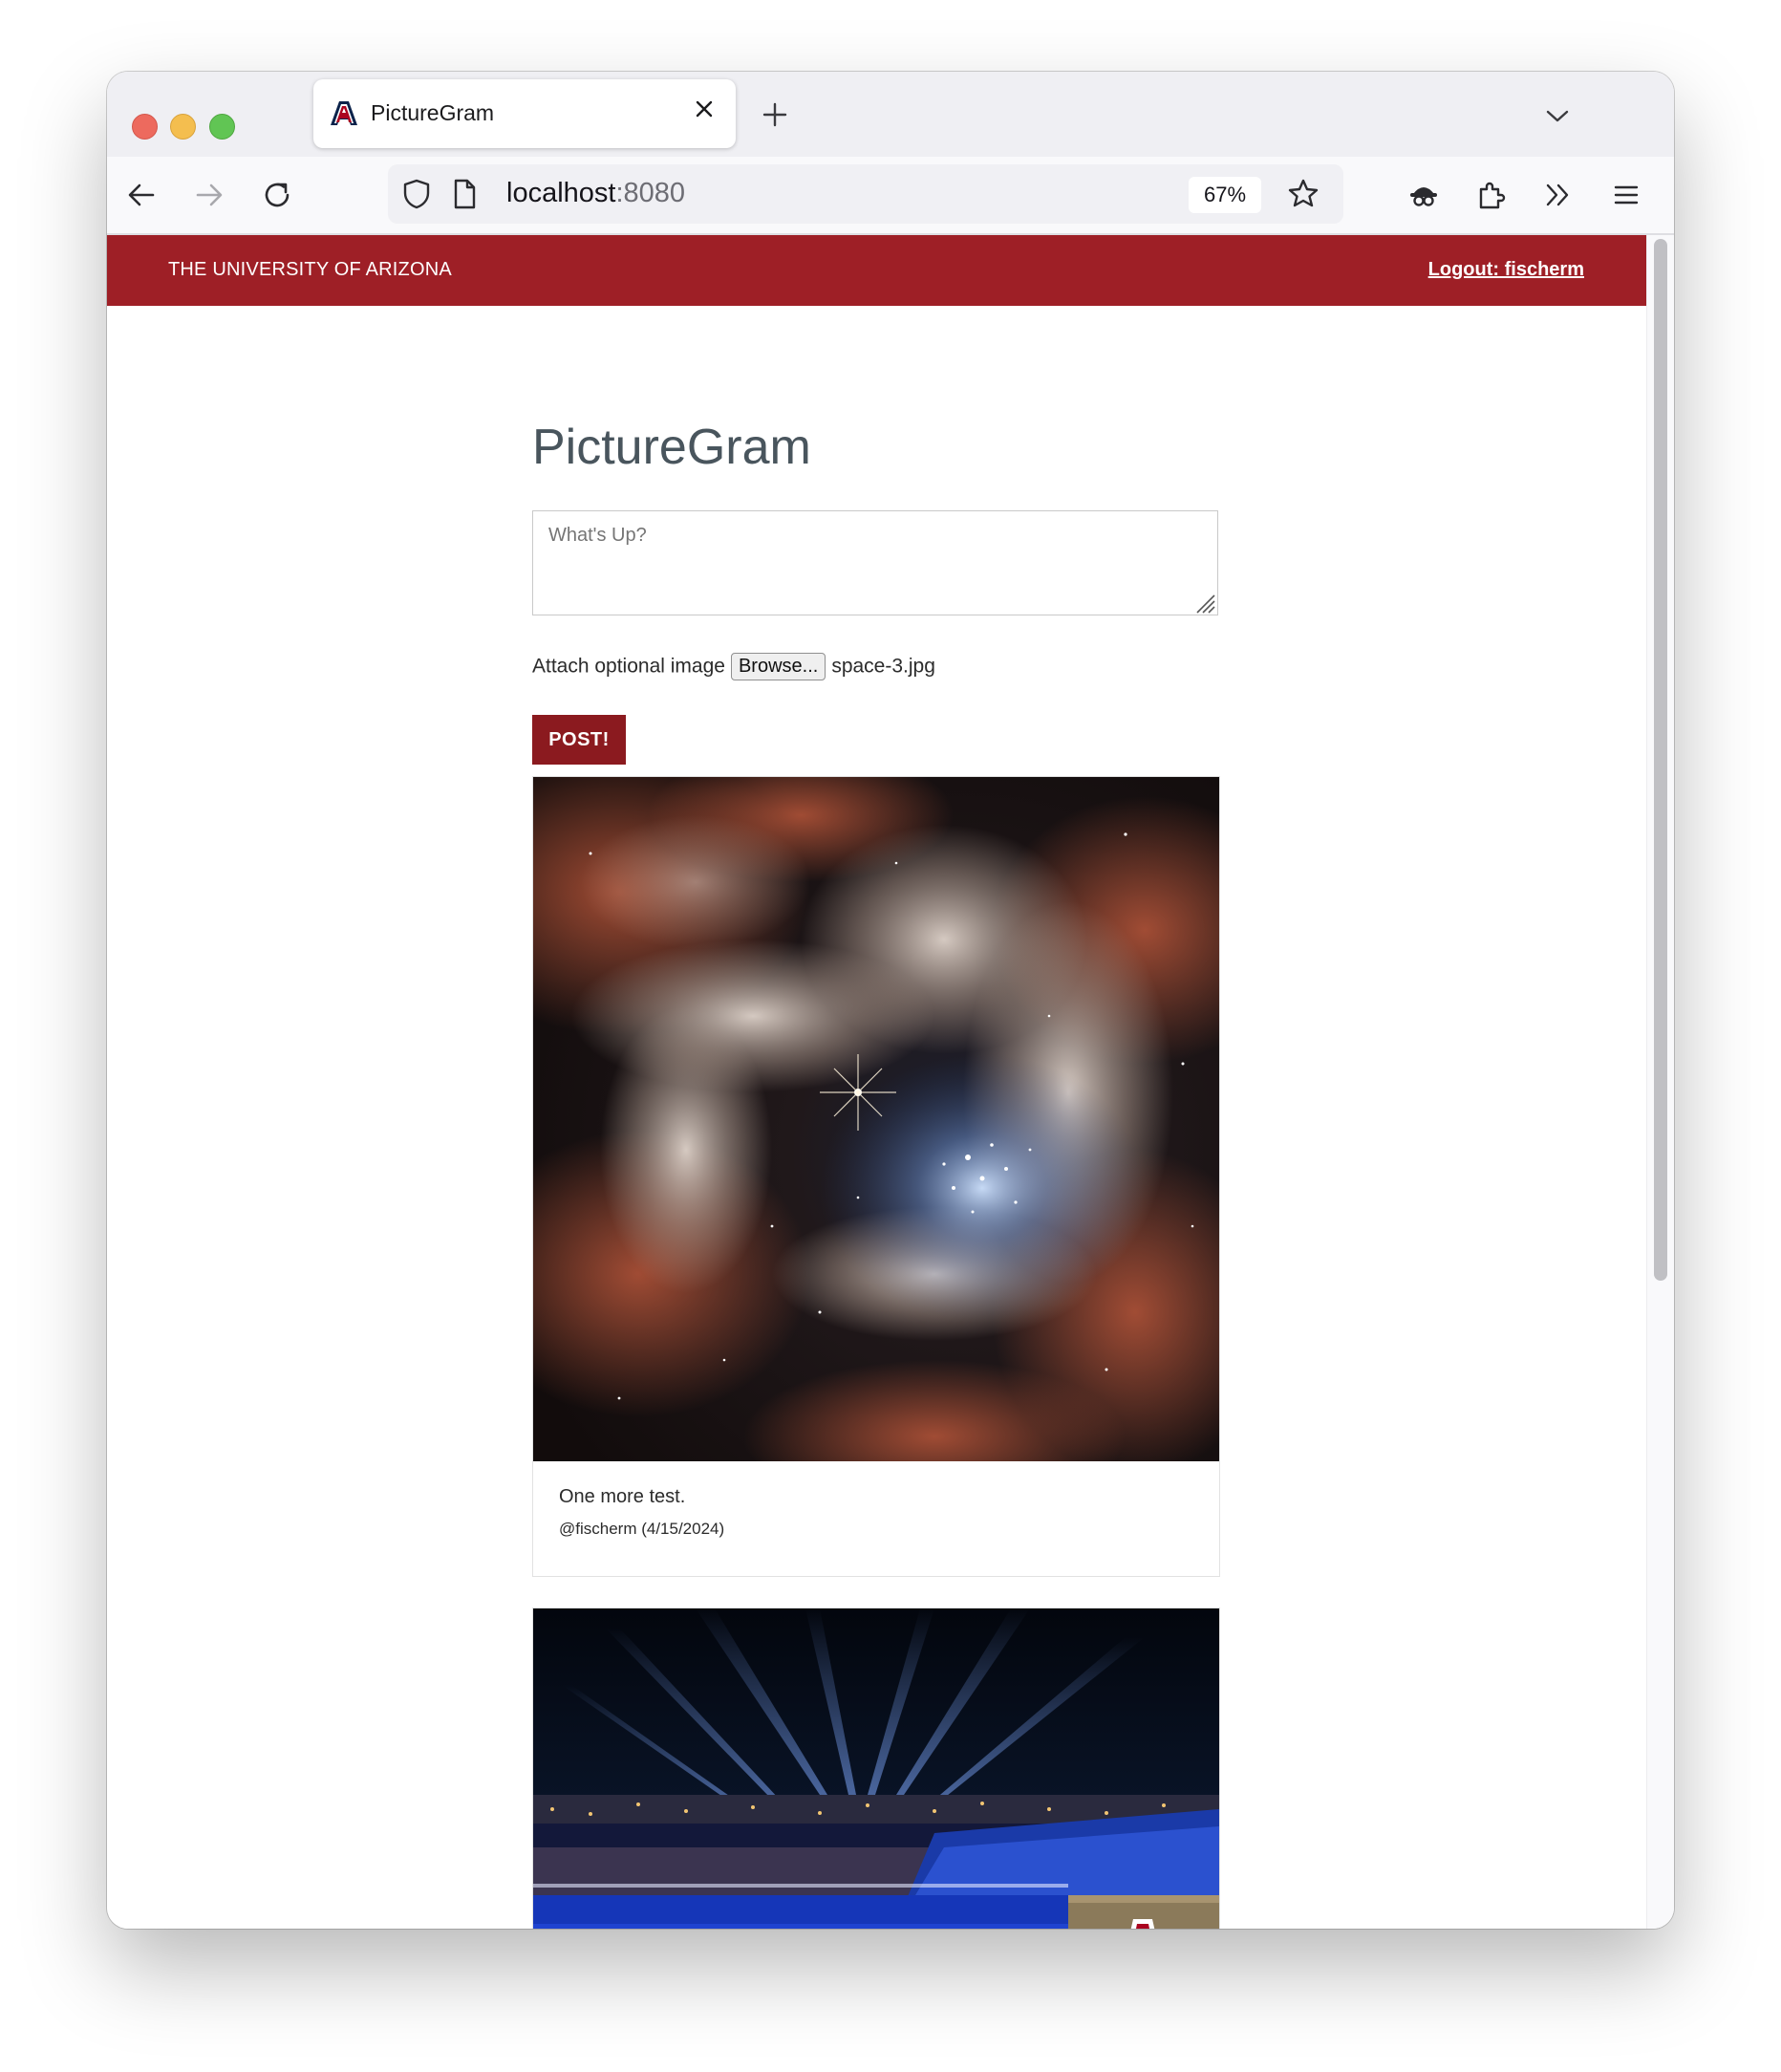  Describe the element at coordinates (1660, 760) in the screenshot. I see `scrollbar-thumb` at that location.